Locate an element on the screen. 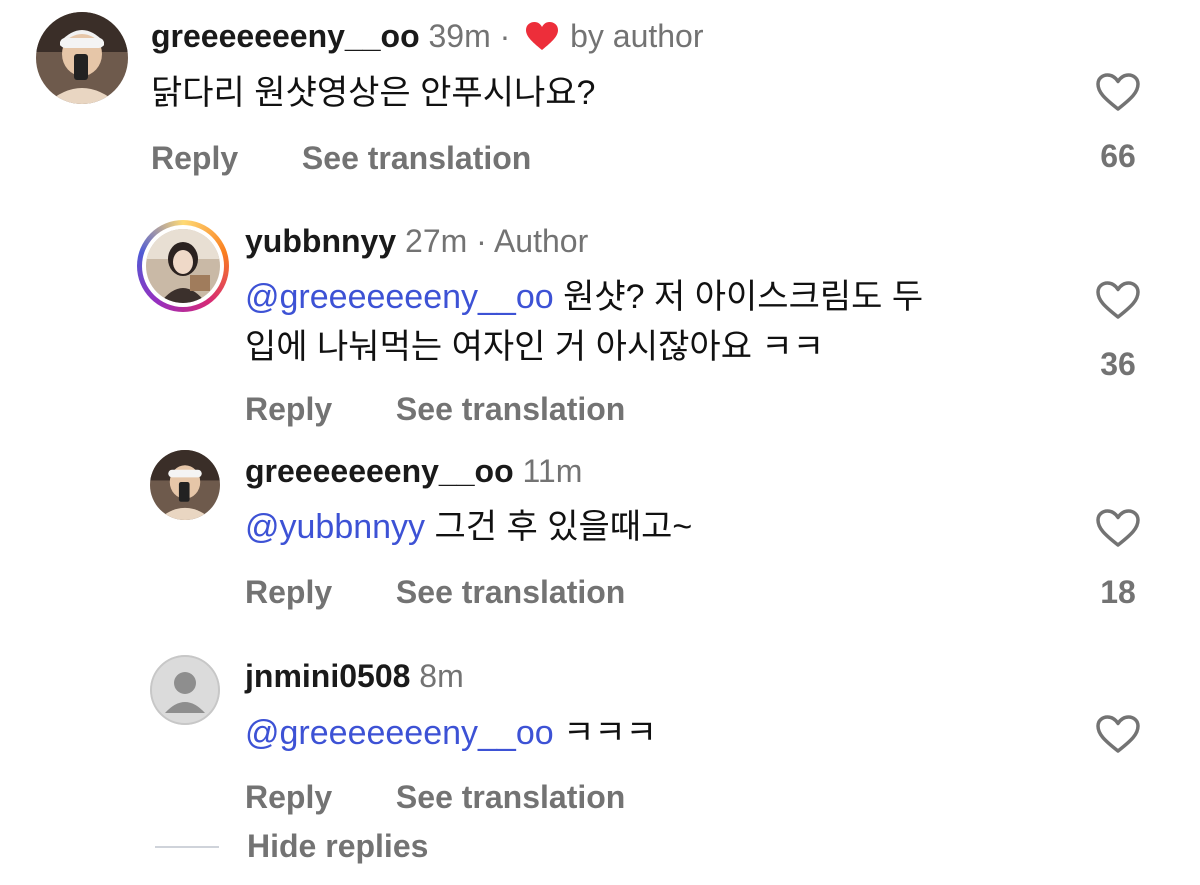  comment-header: greeeeeeeny__oo 39m · by author is located at coordinates (427, 36).